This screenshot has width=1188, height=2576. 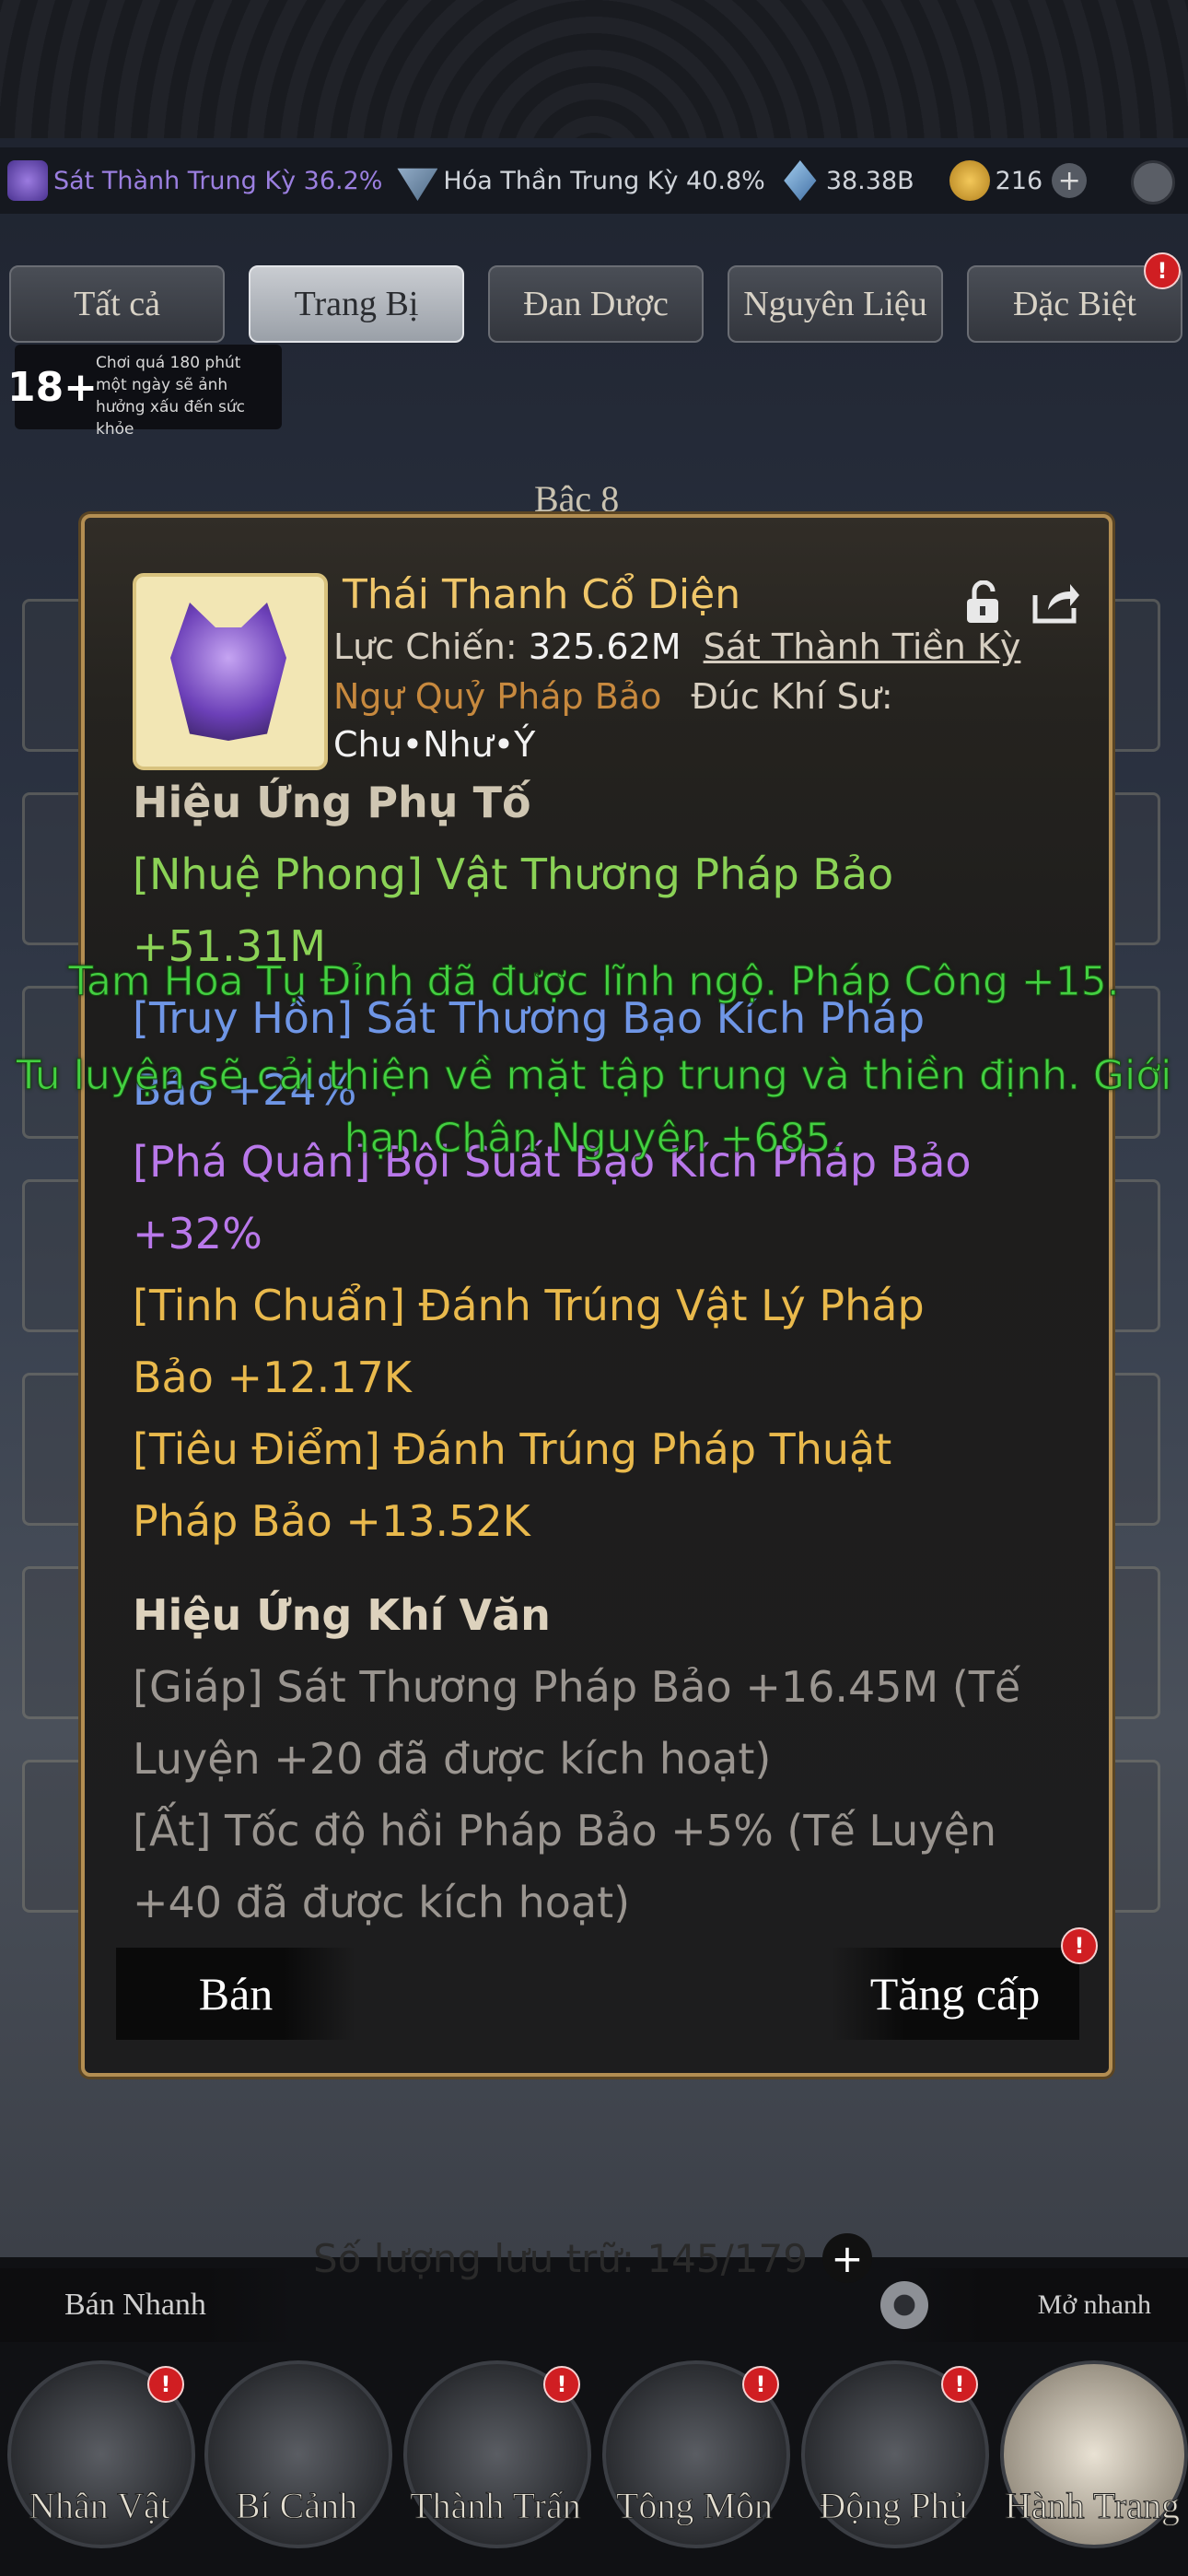 What do you see at coordinates (596, 304) in the screenshot?
I see `tab-pills: Đan Dược` at bounding box center [596, 304].